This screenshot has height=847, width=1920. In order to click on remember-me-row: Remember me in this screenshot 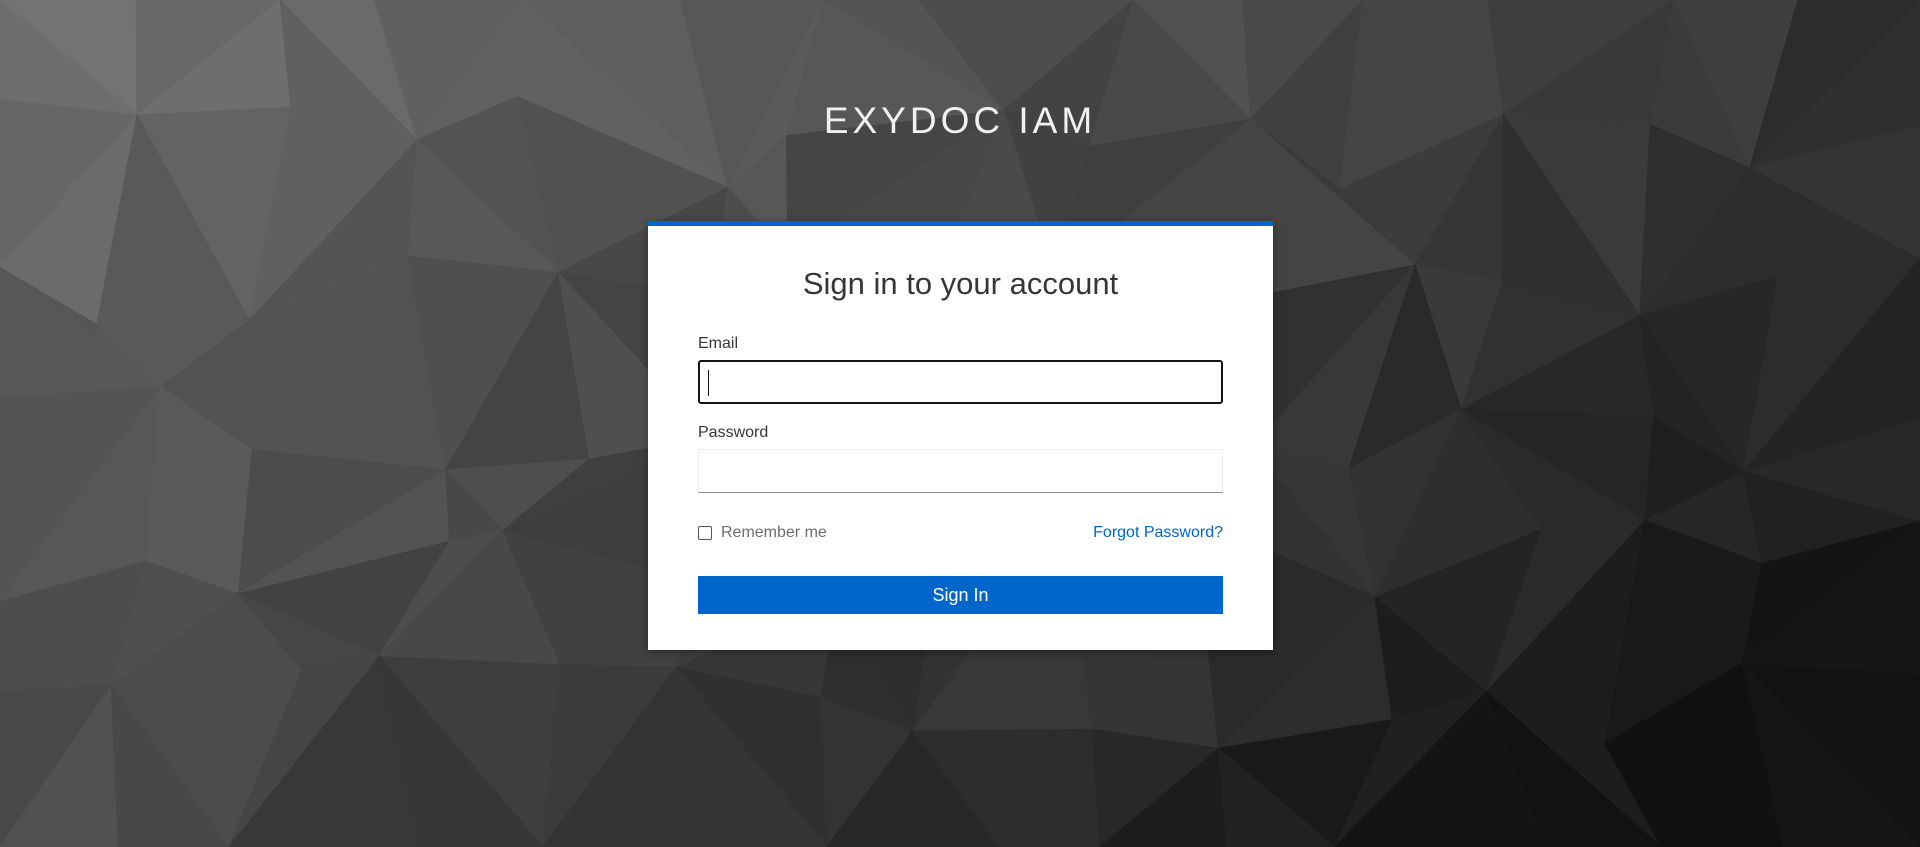, I will do `click(762, 533)`.